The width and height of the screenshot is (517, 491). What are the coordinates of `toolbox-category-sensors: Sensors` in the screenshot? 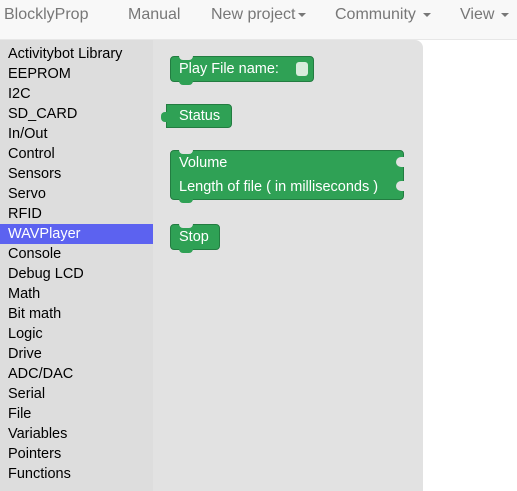 It's located at (76, 174).